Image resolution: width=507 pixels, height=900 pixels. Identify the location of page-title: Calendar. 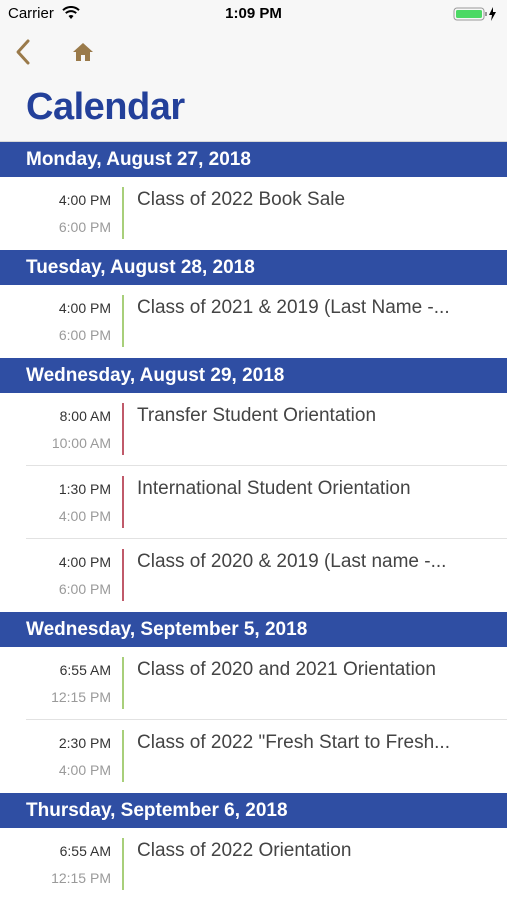
(105, 107).